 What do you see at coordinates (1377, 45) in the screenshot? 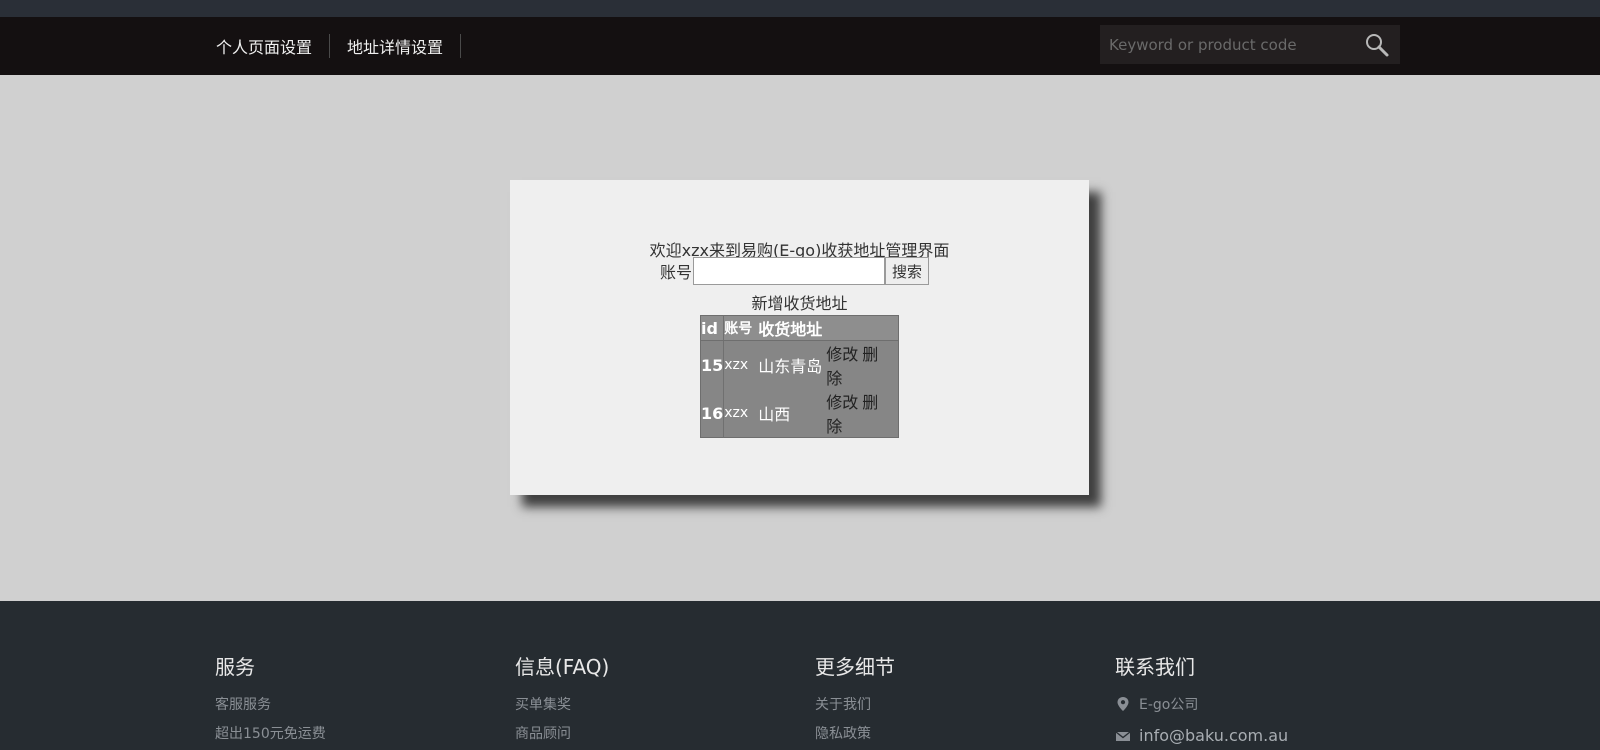
I see `search-icon` at bounding box center [1377, 45].